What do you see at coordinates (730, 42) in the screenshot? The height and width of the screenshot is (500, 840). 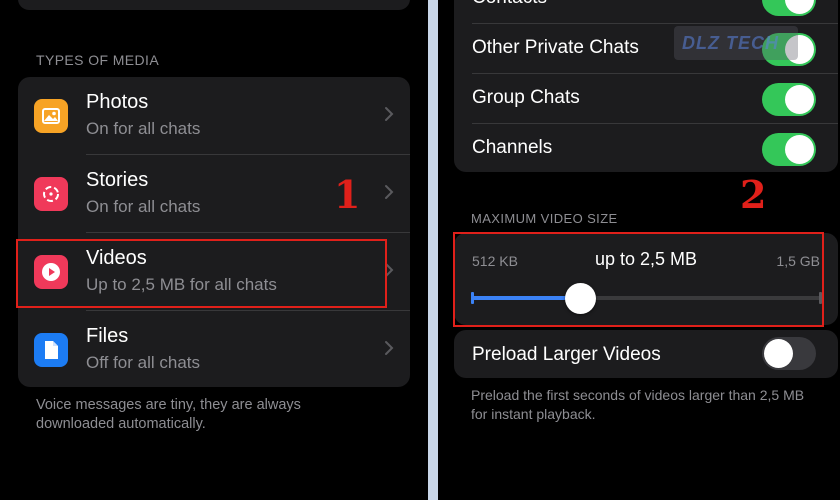 I see `watermark-text: DLZ TECH` at bounding box center [730, 42].